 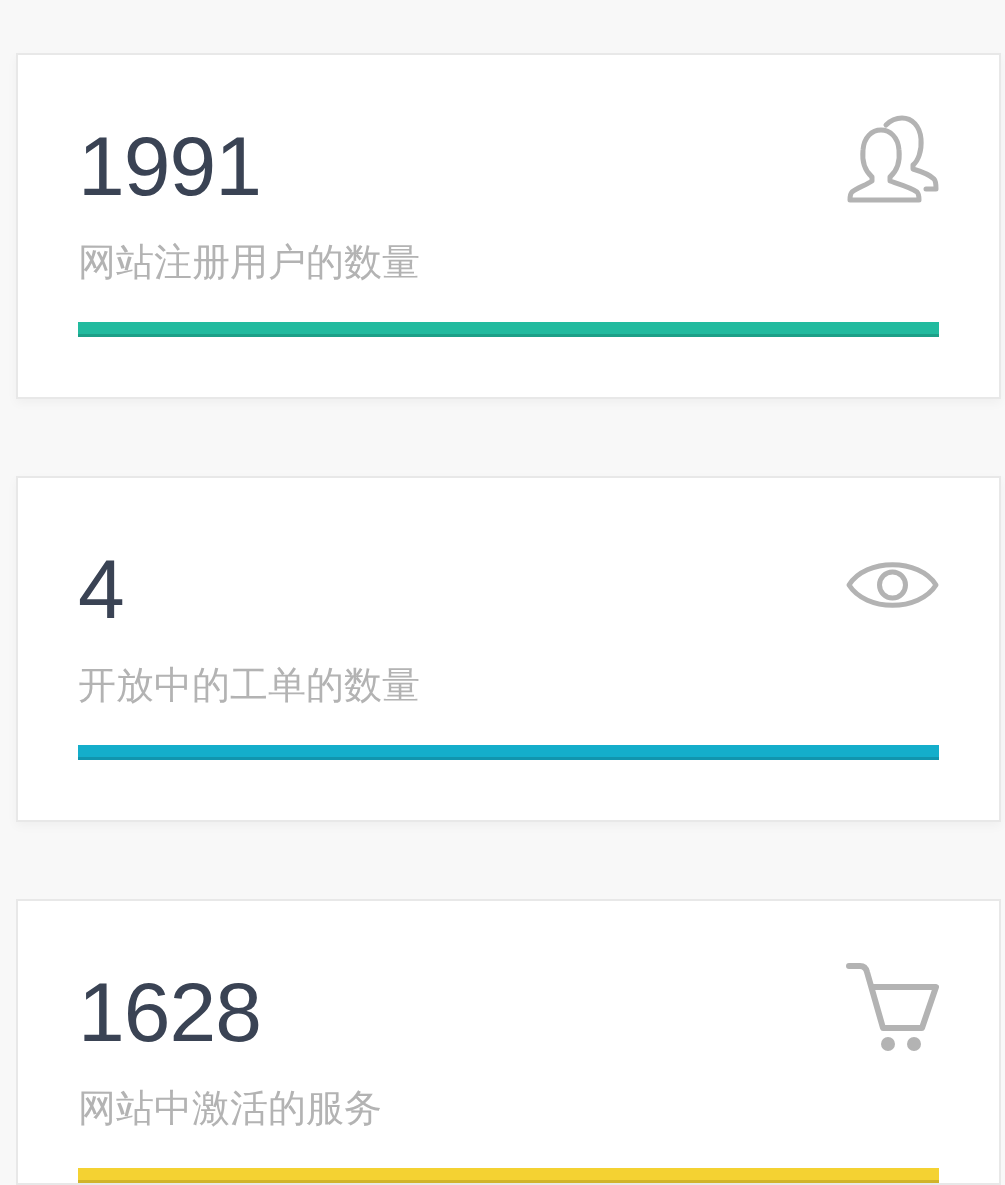 I want to click on stat-label: 开放中的工单的数量, so click(x=249, y=685).